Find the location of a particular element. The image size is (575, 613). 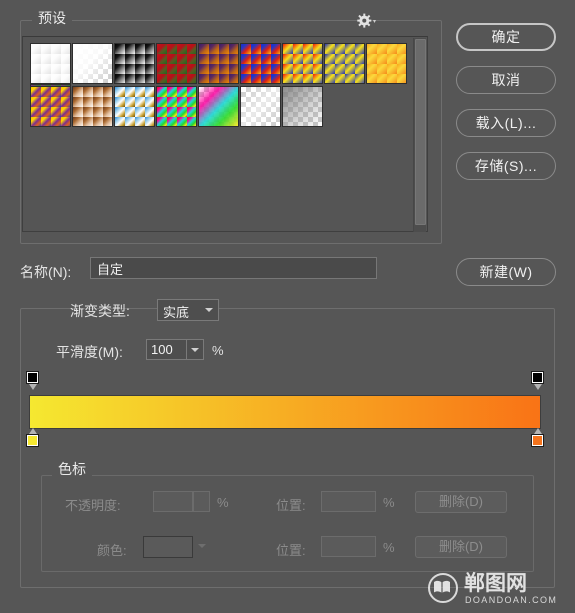

gear-icon is located at coordinates (365, 21).